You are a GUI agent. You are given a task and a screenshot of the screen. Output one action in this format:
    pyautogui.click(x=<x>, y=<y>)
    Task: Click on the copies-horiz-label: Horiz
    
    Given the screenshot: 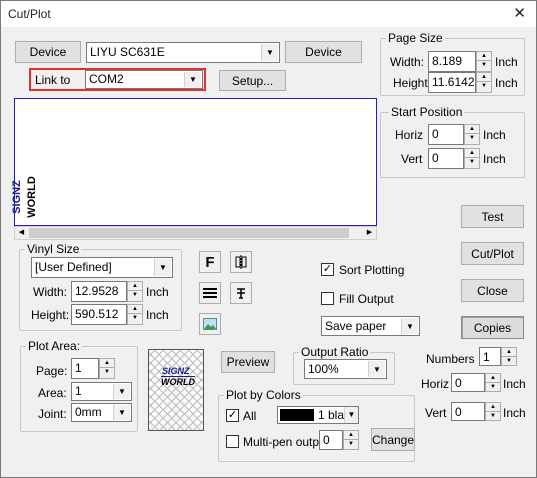 What is the action you would take?
    pyautogui.click(x=435, y=384)
    